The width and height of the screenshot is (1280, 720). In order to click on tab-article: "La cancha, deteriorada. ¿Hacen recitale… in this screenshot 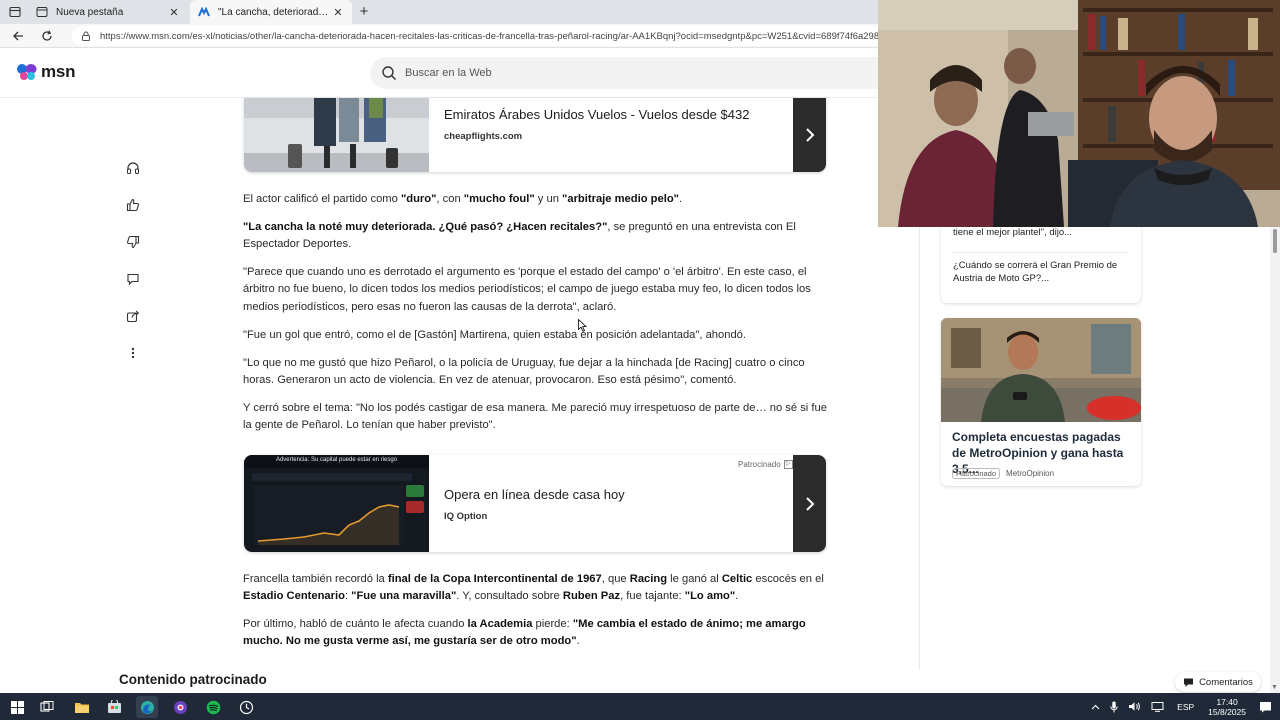, I will do `click(271, 12)`.